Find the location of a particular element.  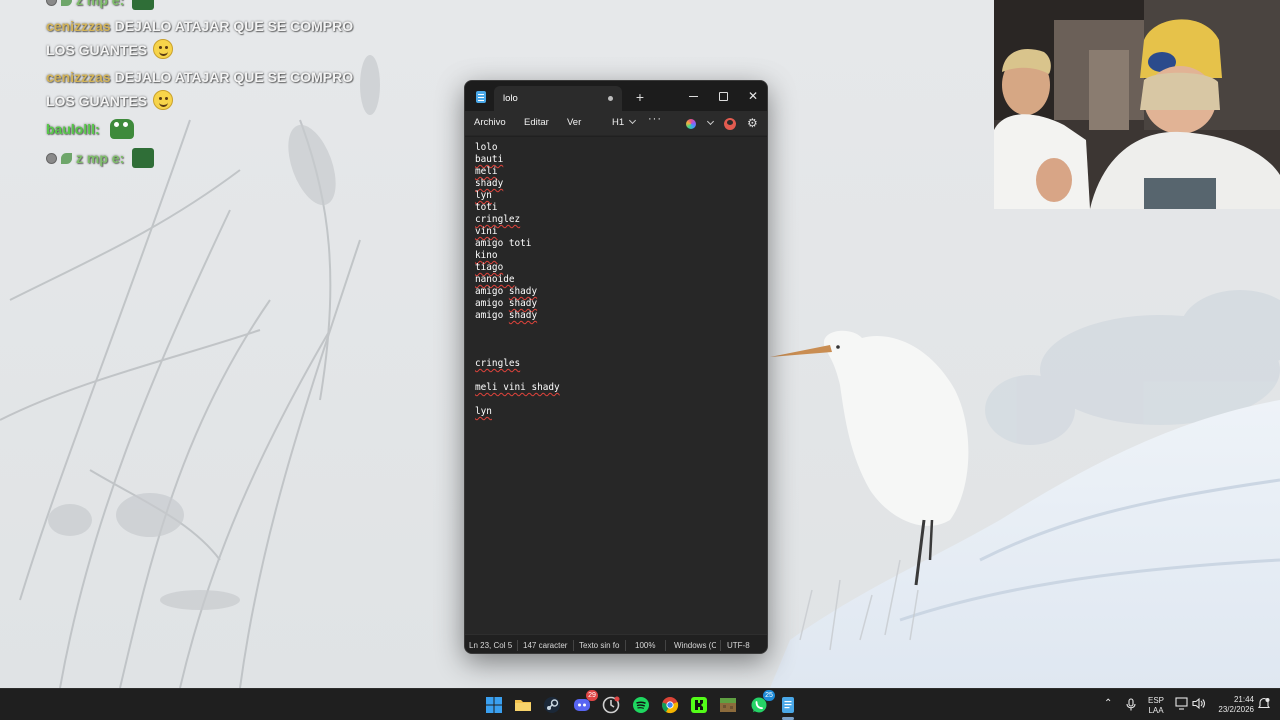

character-count: 147 caracter is located at coordinates (545, 645).